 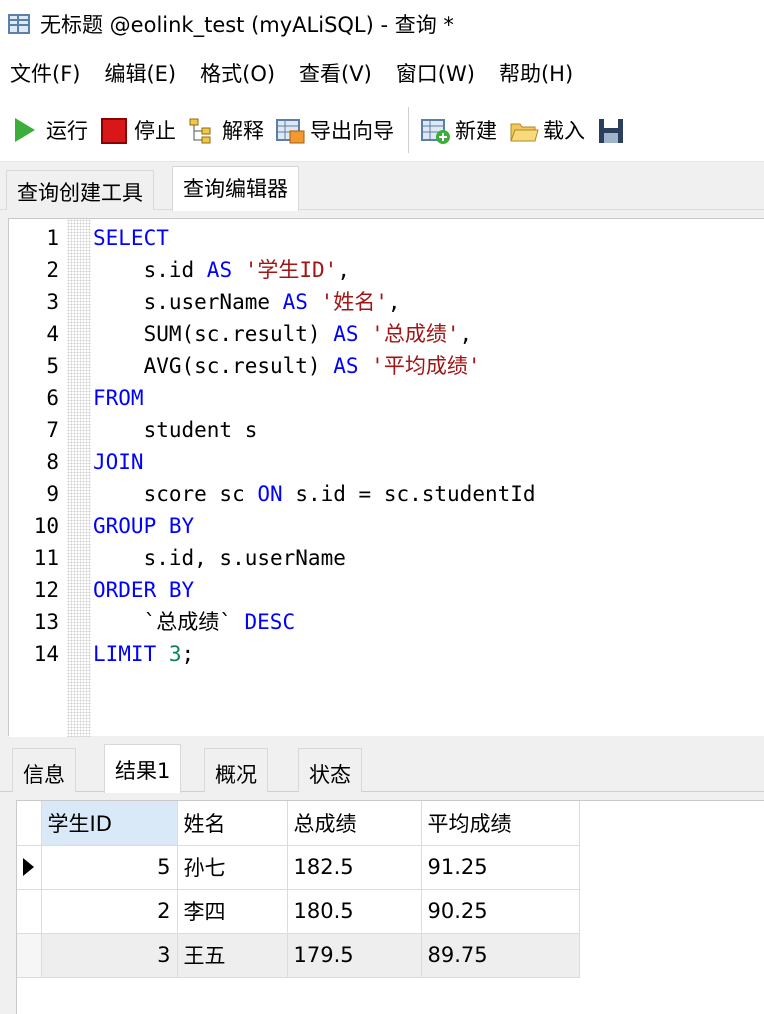 I want to click on column-header-student-id: 学生ID, so click(x=109, y=823).